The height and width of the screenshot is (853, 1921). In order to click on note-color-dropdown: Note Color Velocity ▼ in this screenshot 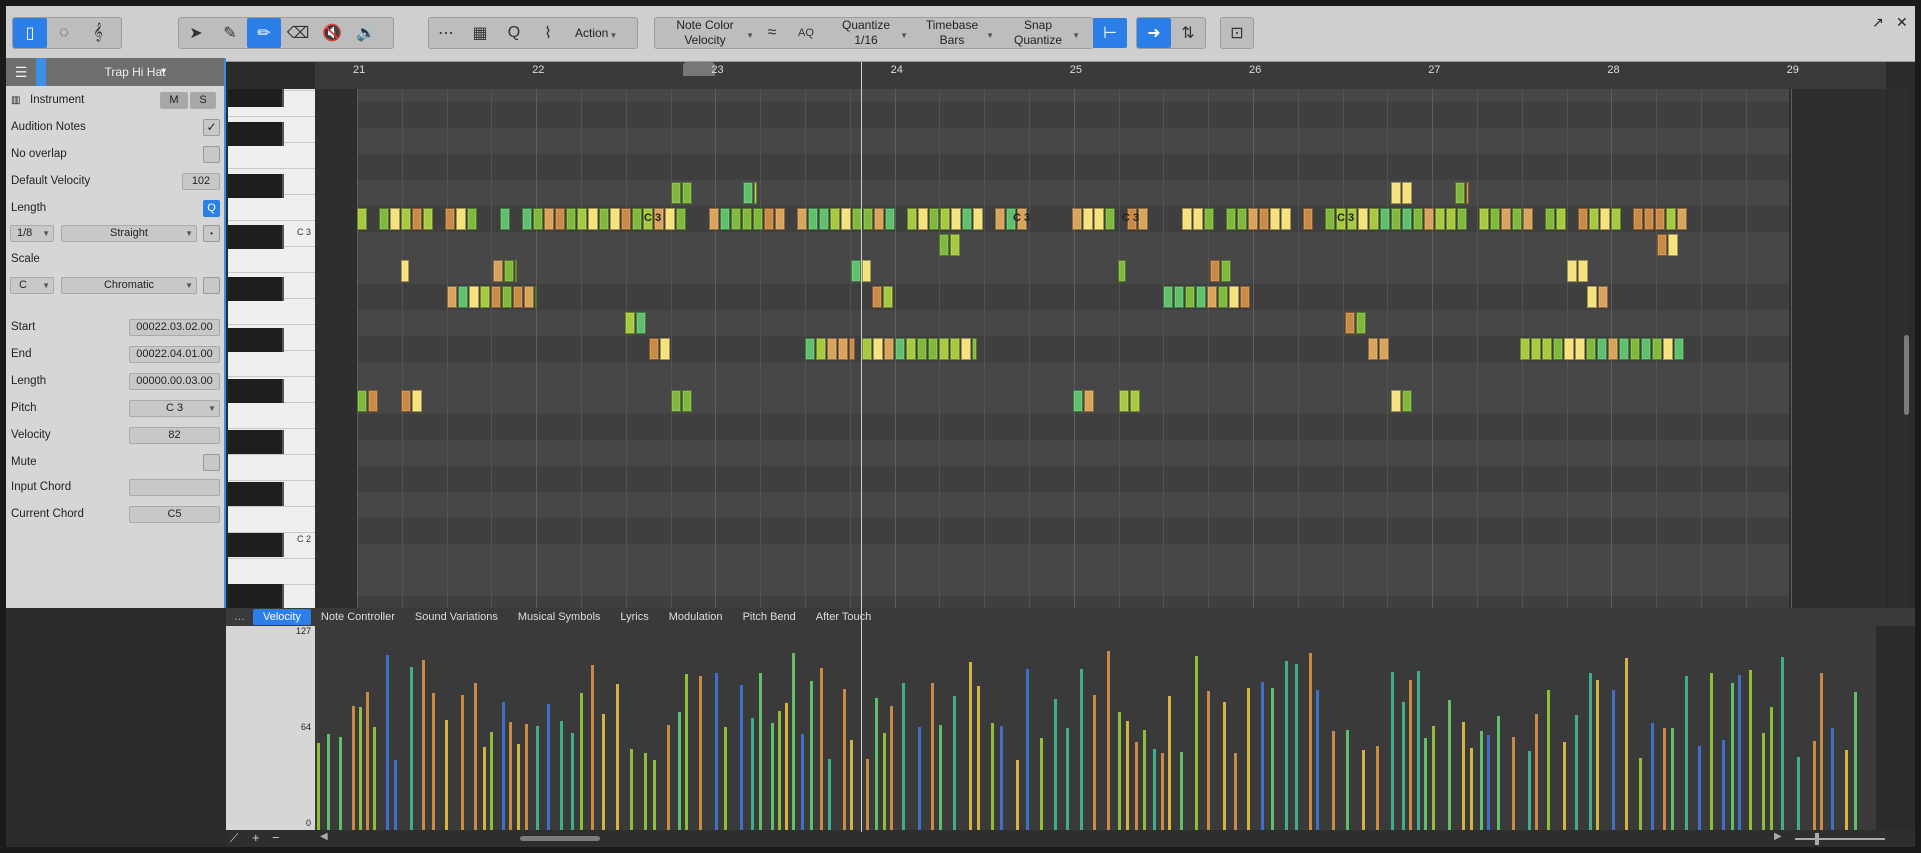, I will do `click(705, 33)`.